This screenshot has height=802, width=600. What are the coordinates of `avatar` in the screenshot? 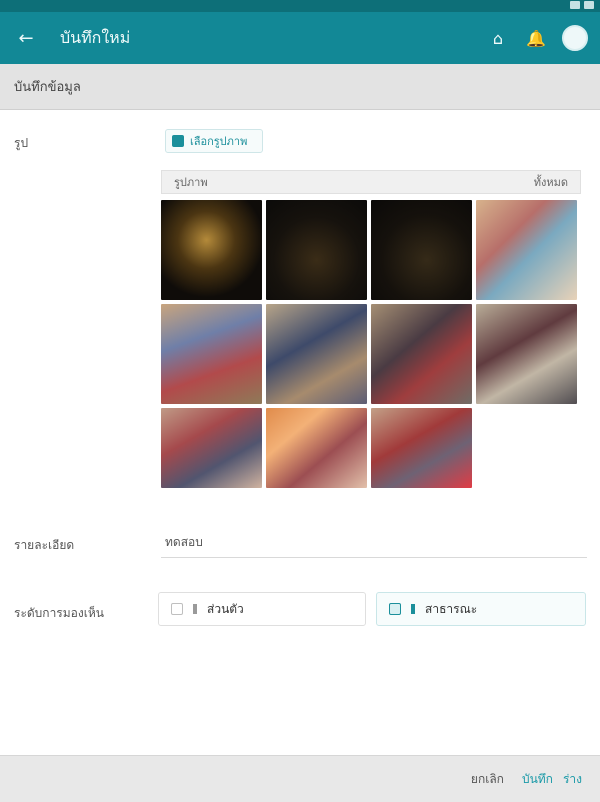 It's located at (575, 38).